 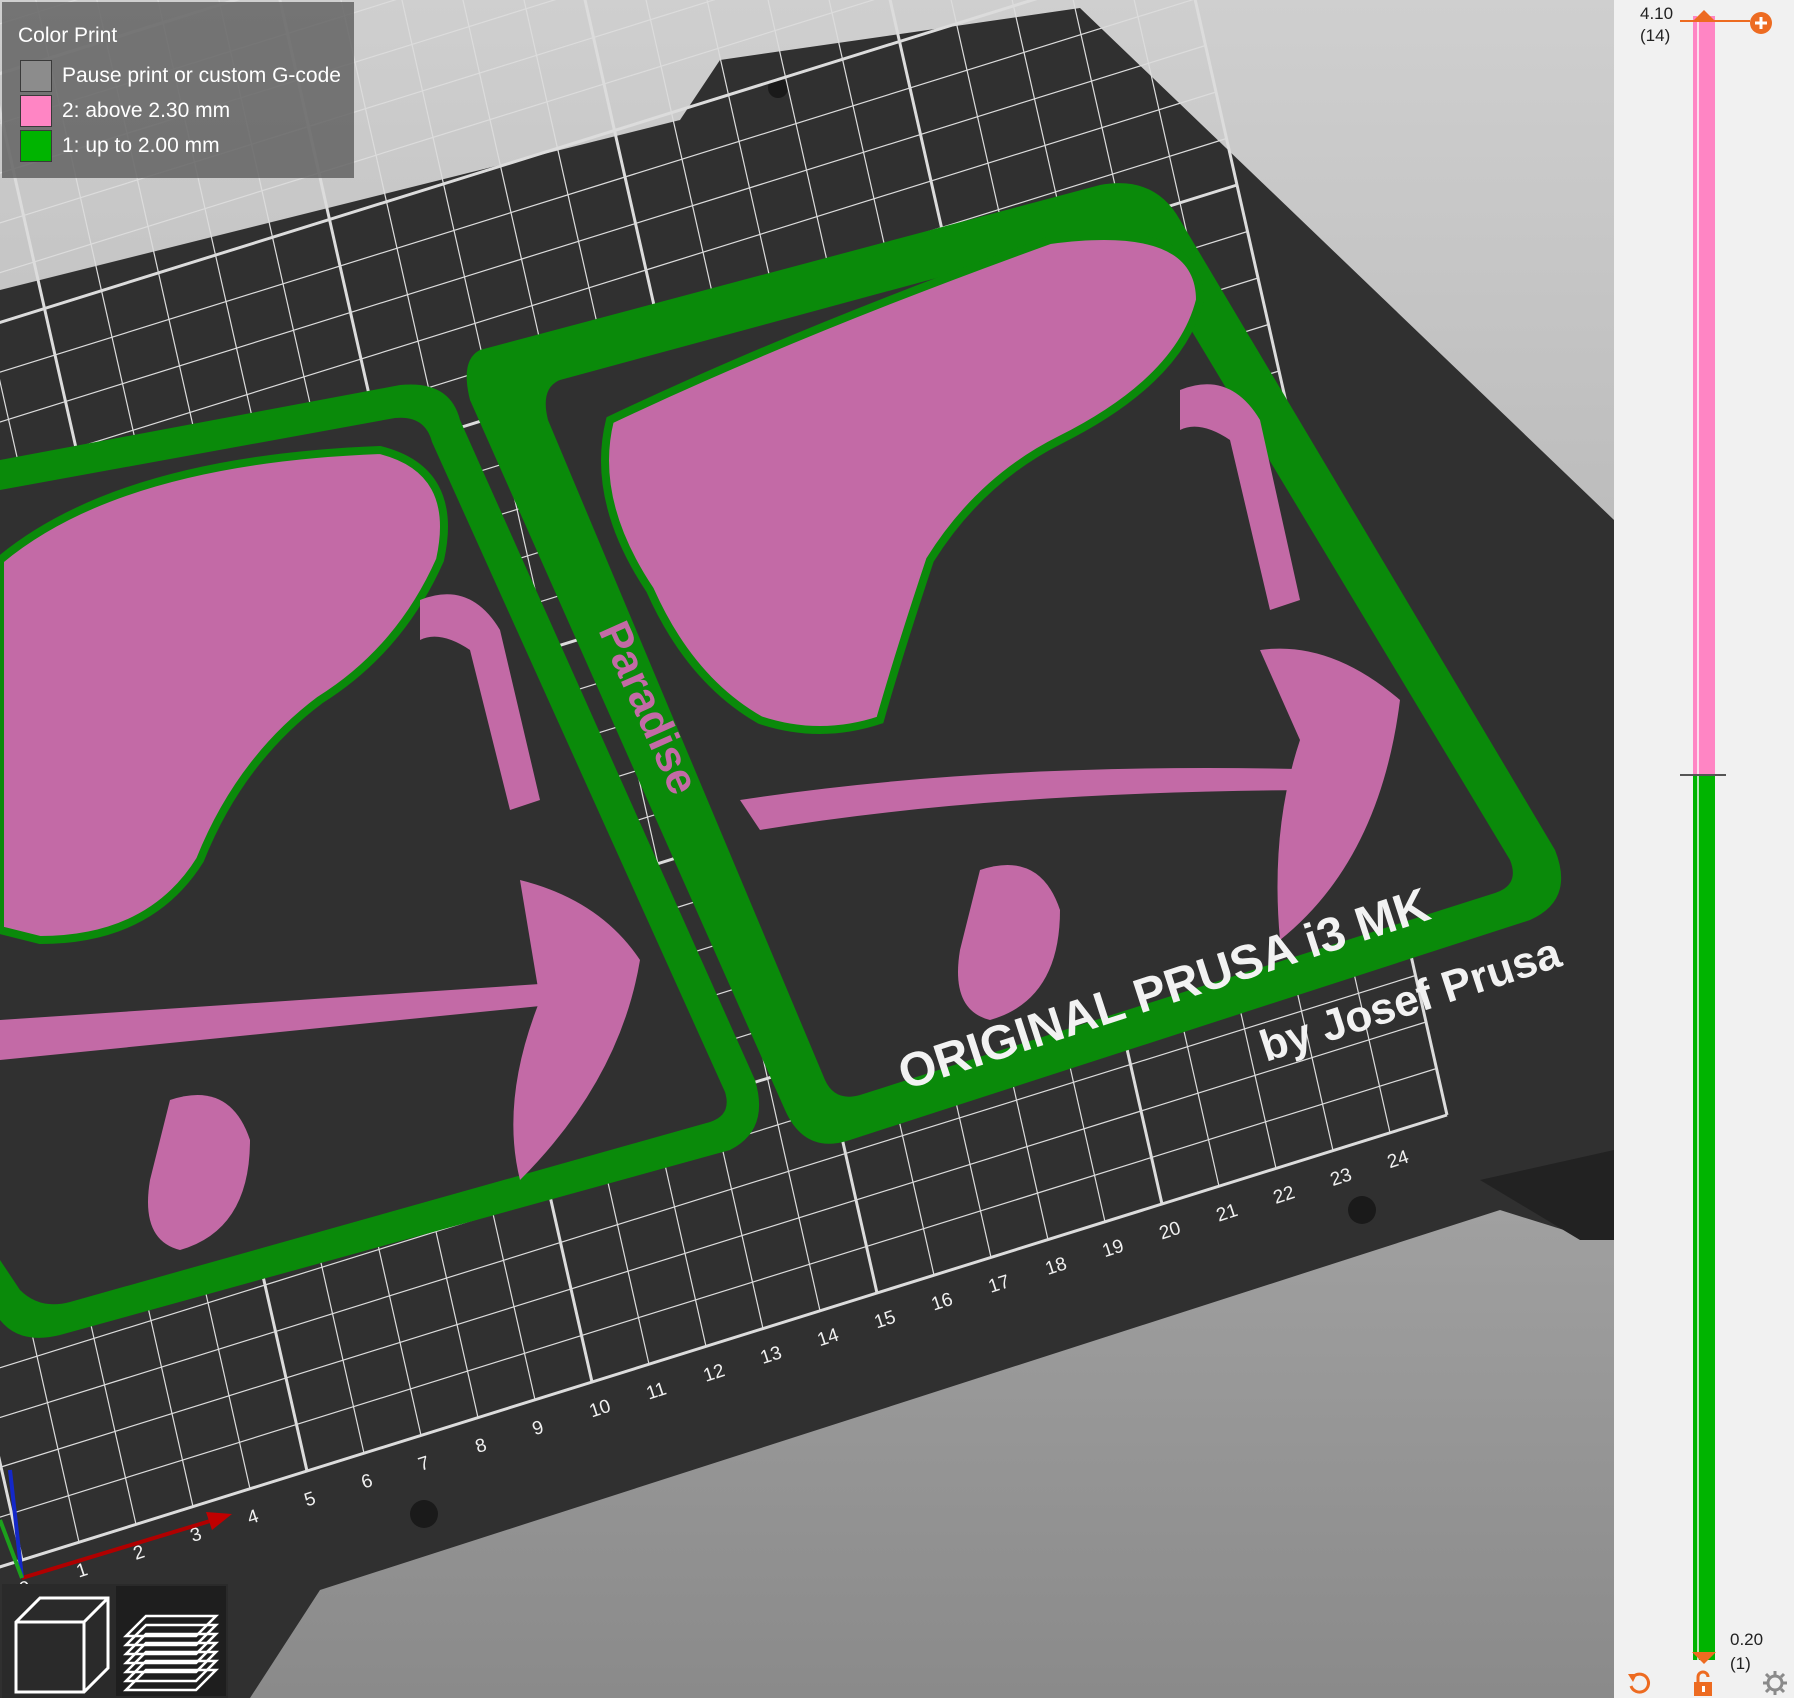 I want to click on bottom-height-label: 0.20, so click(x=1747, y=1639).